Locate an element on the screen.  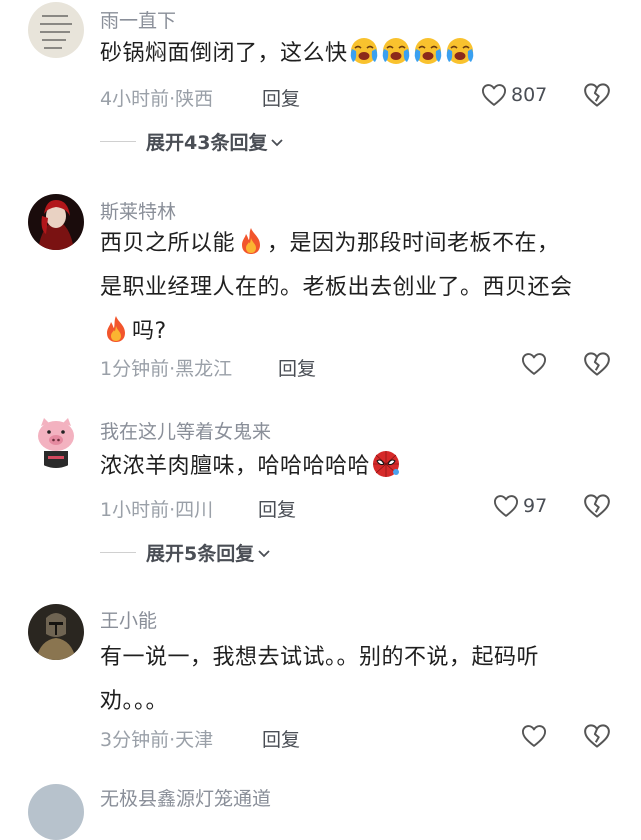
comment-text: 砂锅焖面倒闭了，这么快 is located at coordinates (360, 54).